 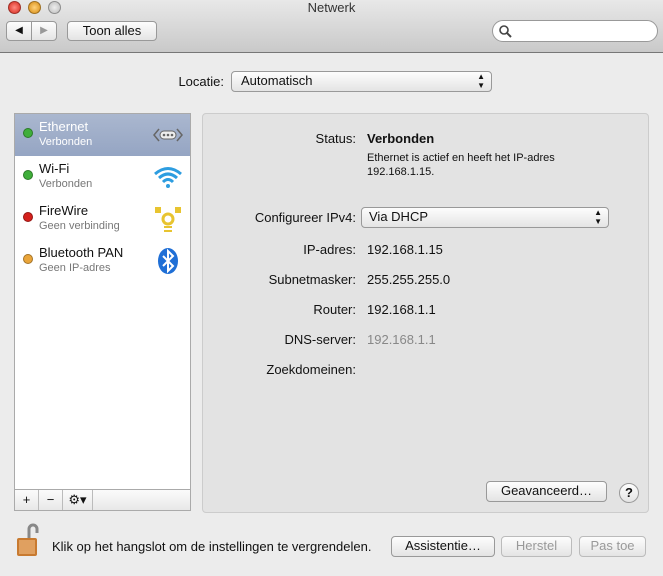 I want to click on gear-menu-button: ⚙▾, so click(x=78, y=500).